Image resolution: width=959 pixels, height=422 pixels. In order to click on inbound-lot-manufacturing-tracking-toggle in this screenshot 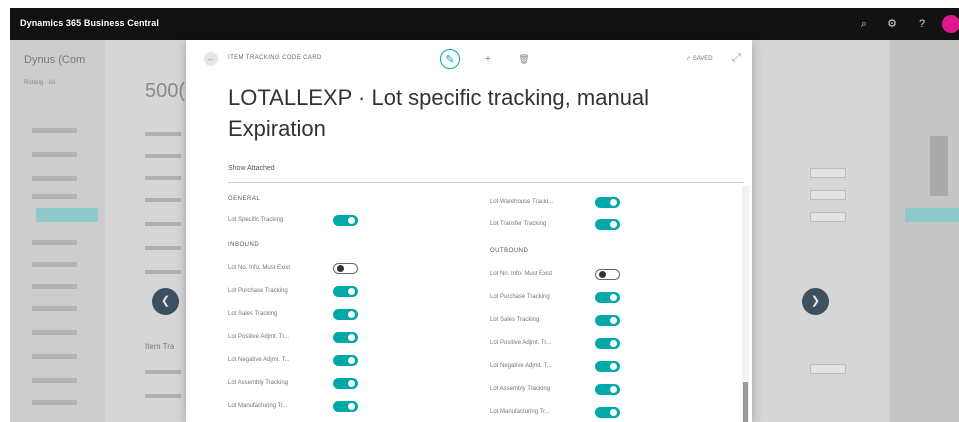, I will do `click(345, 406)`.